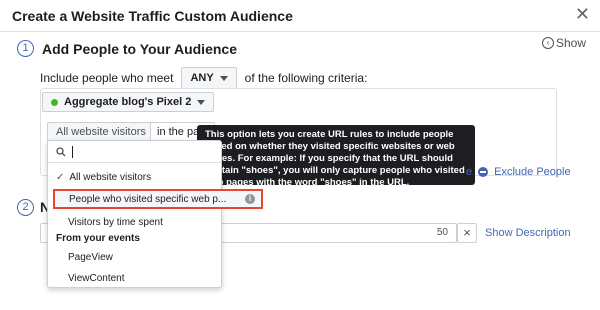  I want to click on show-label: Show, so click(570, 43).